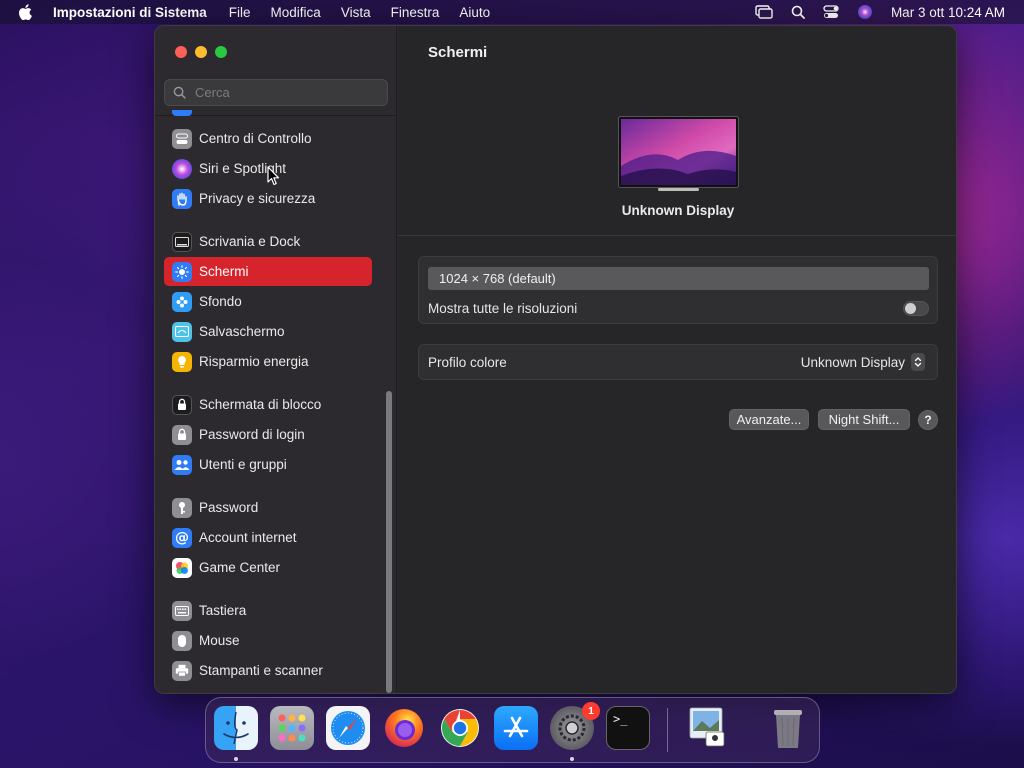 The height and width of the screenshot is (768, 1024). I want to click on show-all-resolutions-toggle, so click(916, 308).